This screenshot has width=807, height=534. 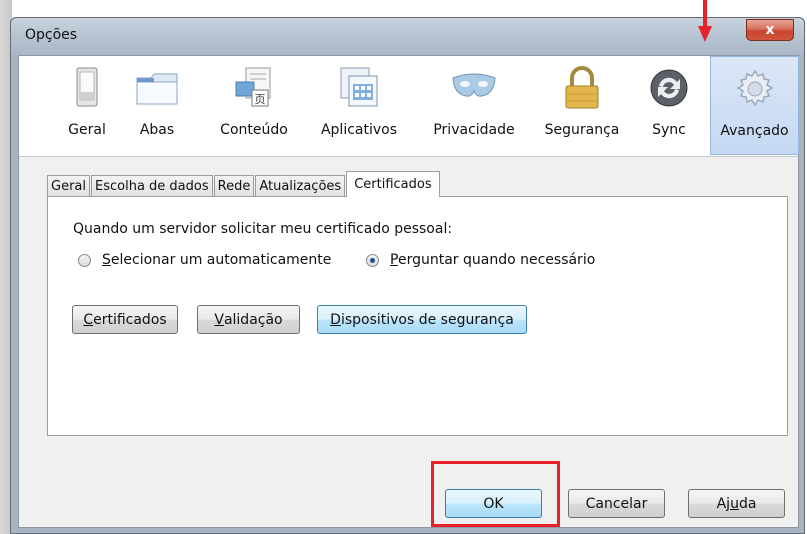 I want to click on tab-certificados: Certificados, so click(x=393, y=184).